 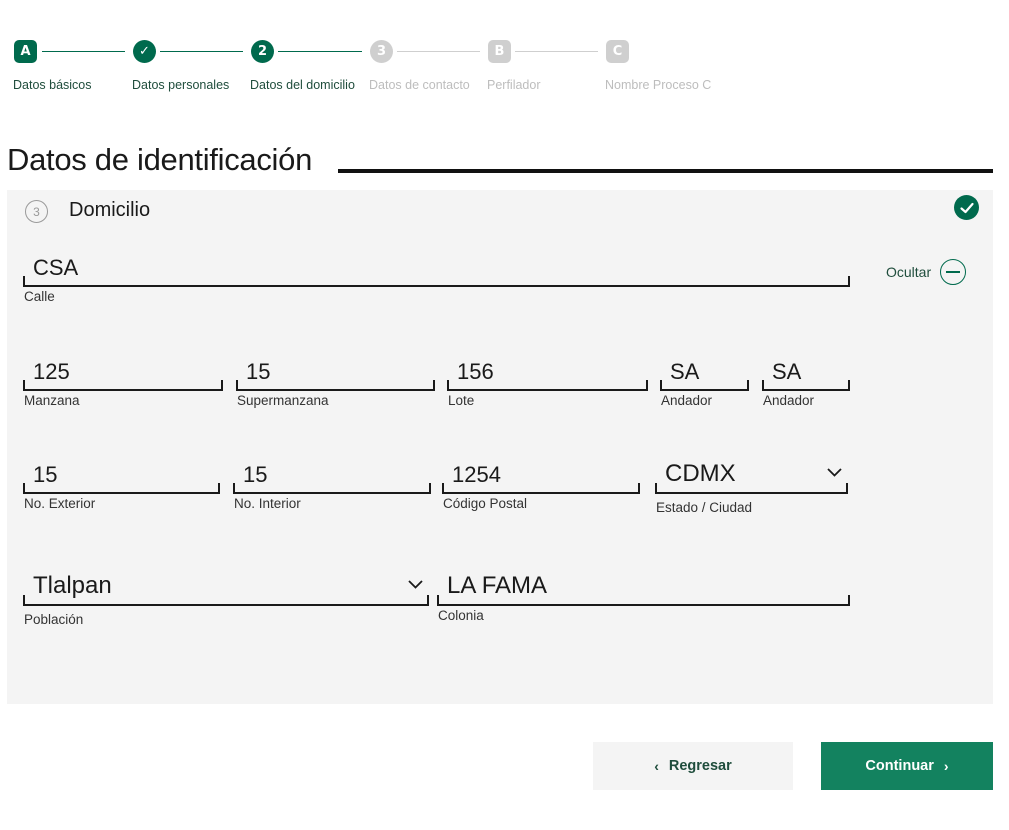 What do you see at coordinates (547, 381) in the screenshot?
I see `lote-field: 156 Lote` at bounding box center [547, 381].